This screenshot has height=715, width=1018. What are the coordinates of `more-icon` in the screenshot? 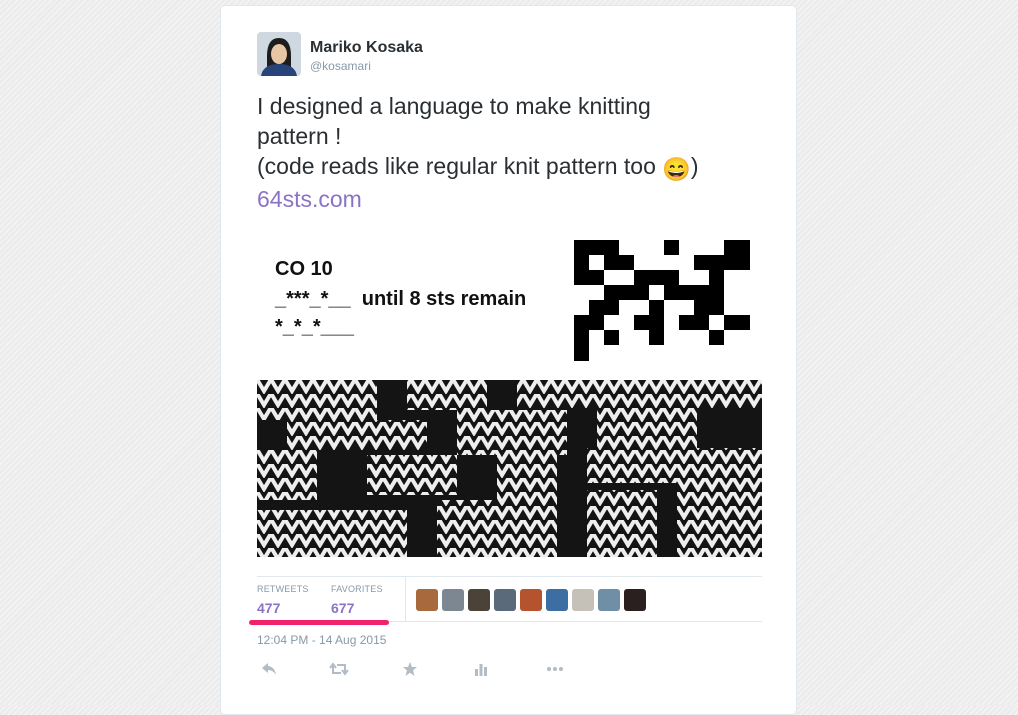 It's located at (555, 669).